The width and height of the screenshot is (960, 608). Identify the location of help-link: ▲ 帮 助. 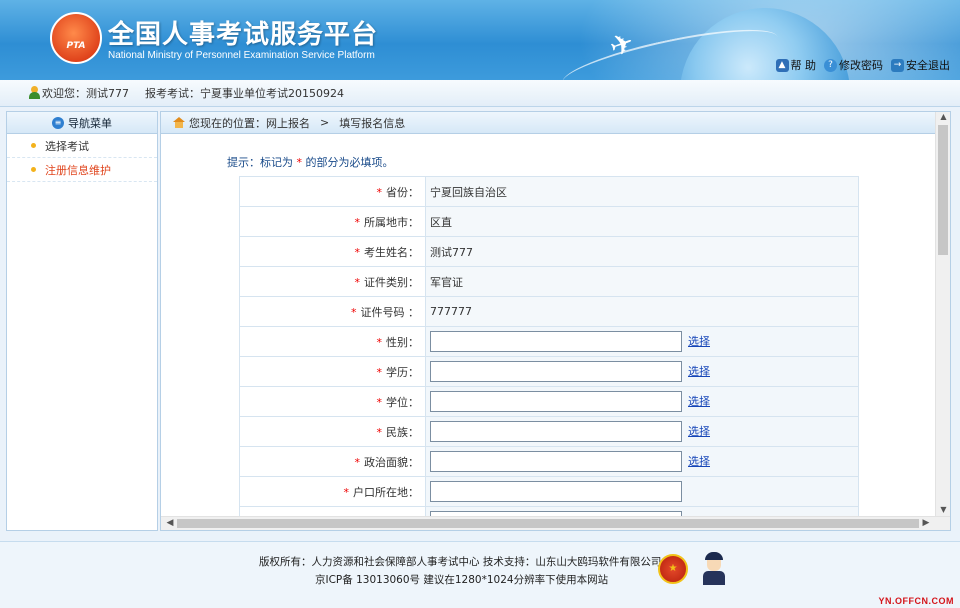
(796, 65).